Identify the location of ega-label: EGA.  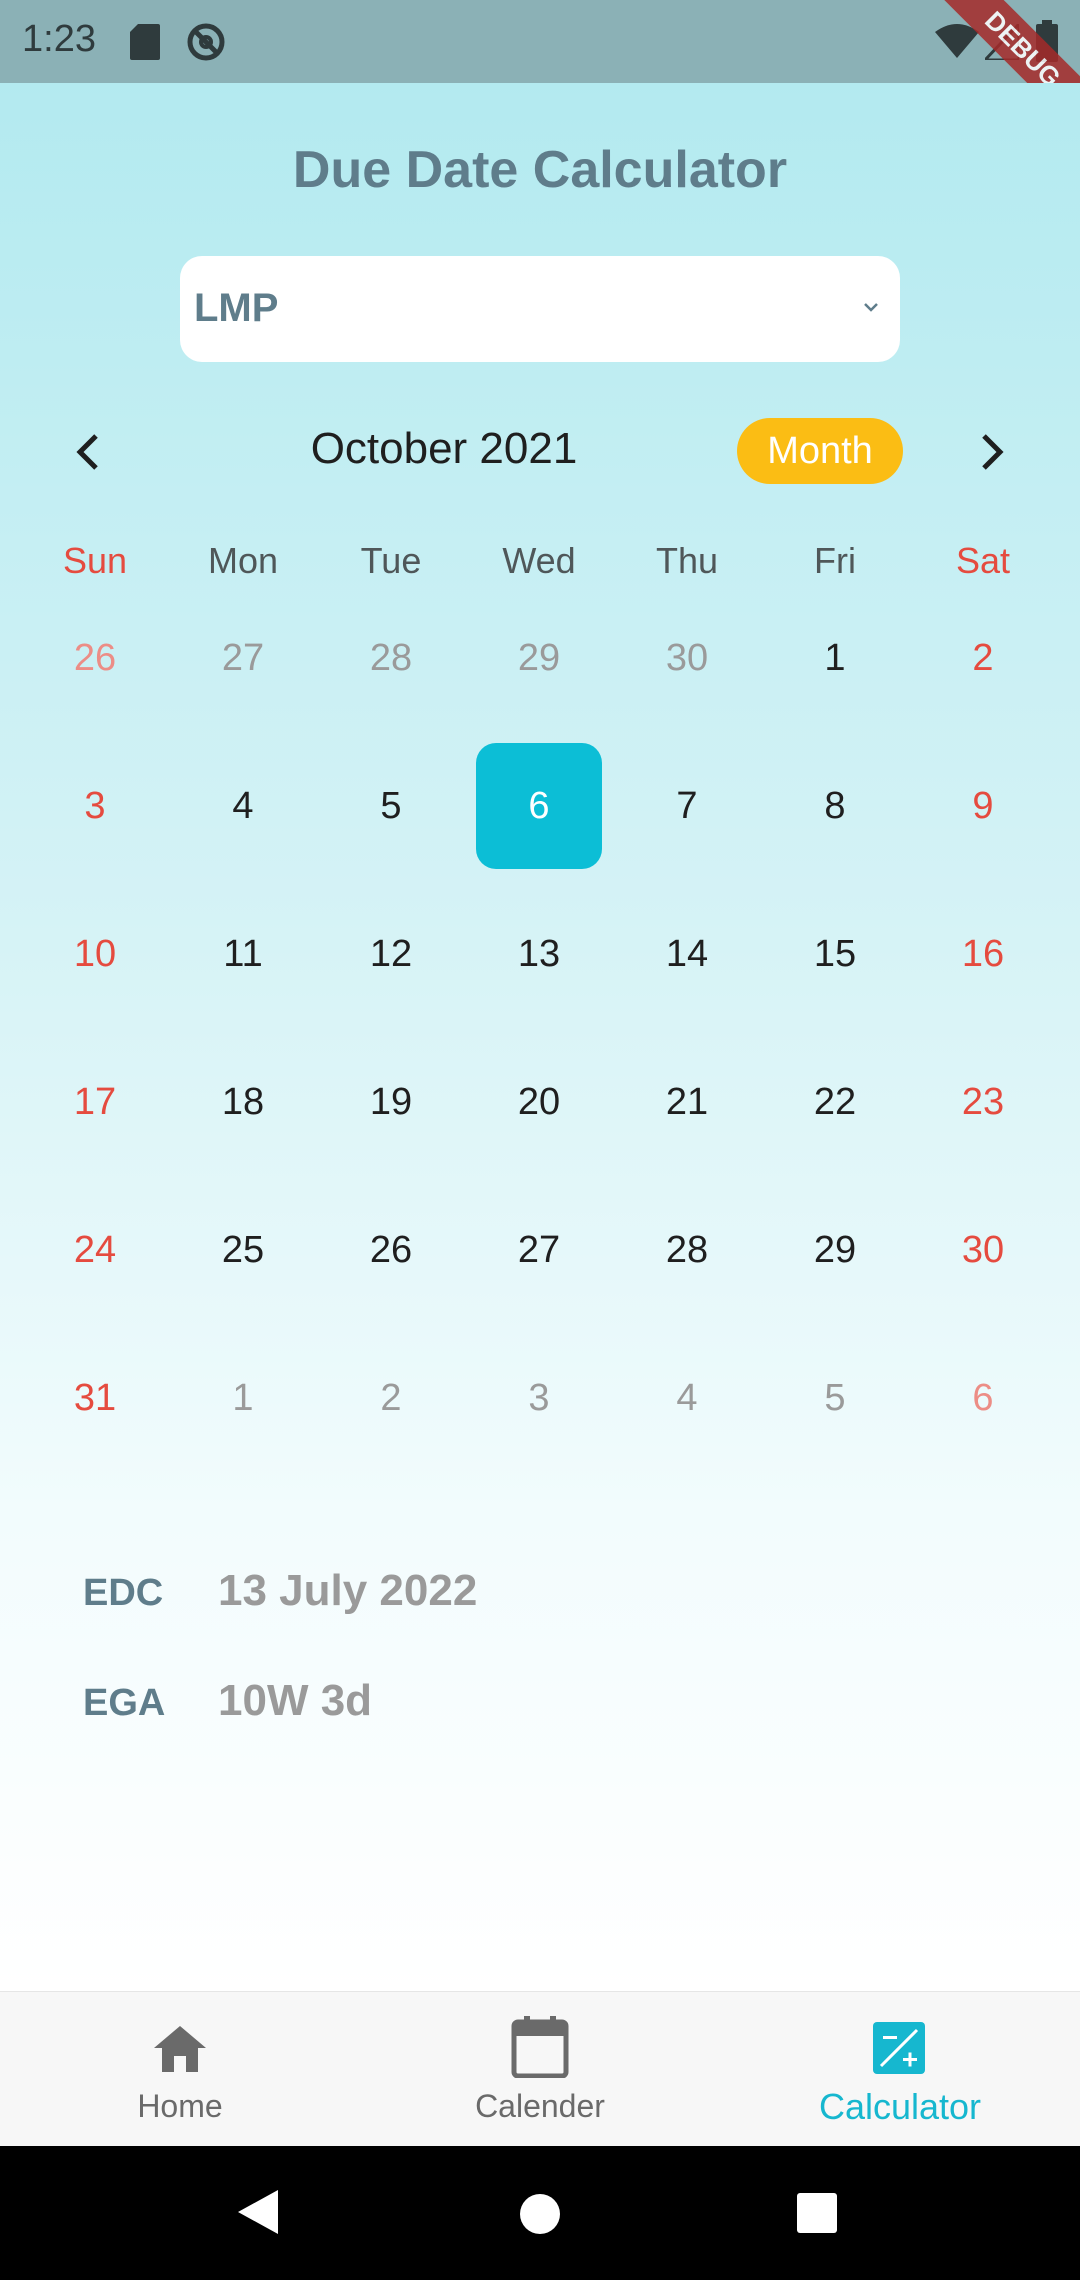
(124, 1703).